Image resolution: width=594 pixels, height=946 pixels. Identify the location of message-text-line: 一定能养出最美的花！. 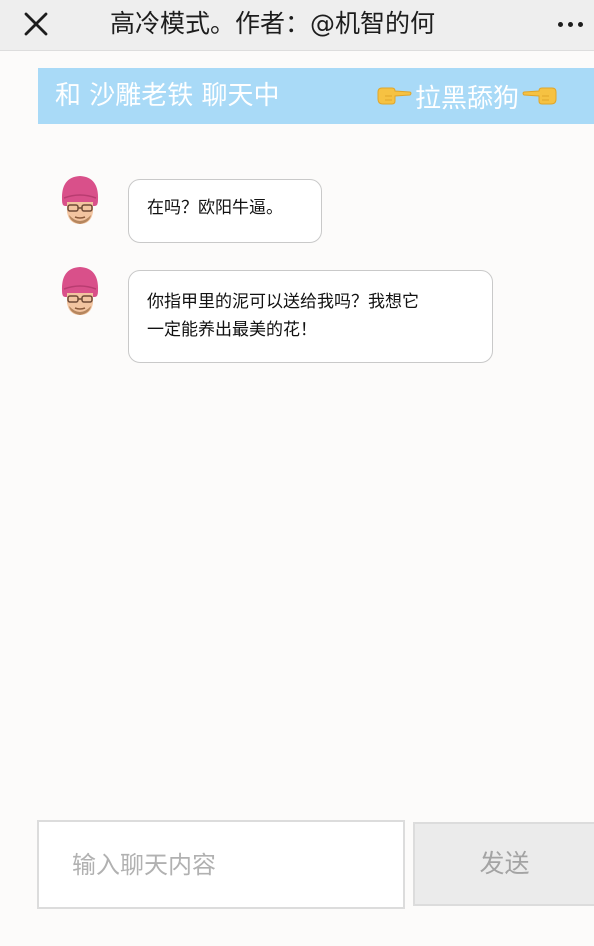
(232, 330).